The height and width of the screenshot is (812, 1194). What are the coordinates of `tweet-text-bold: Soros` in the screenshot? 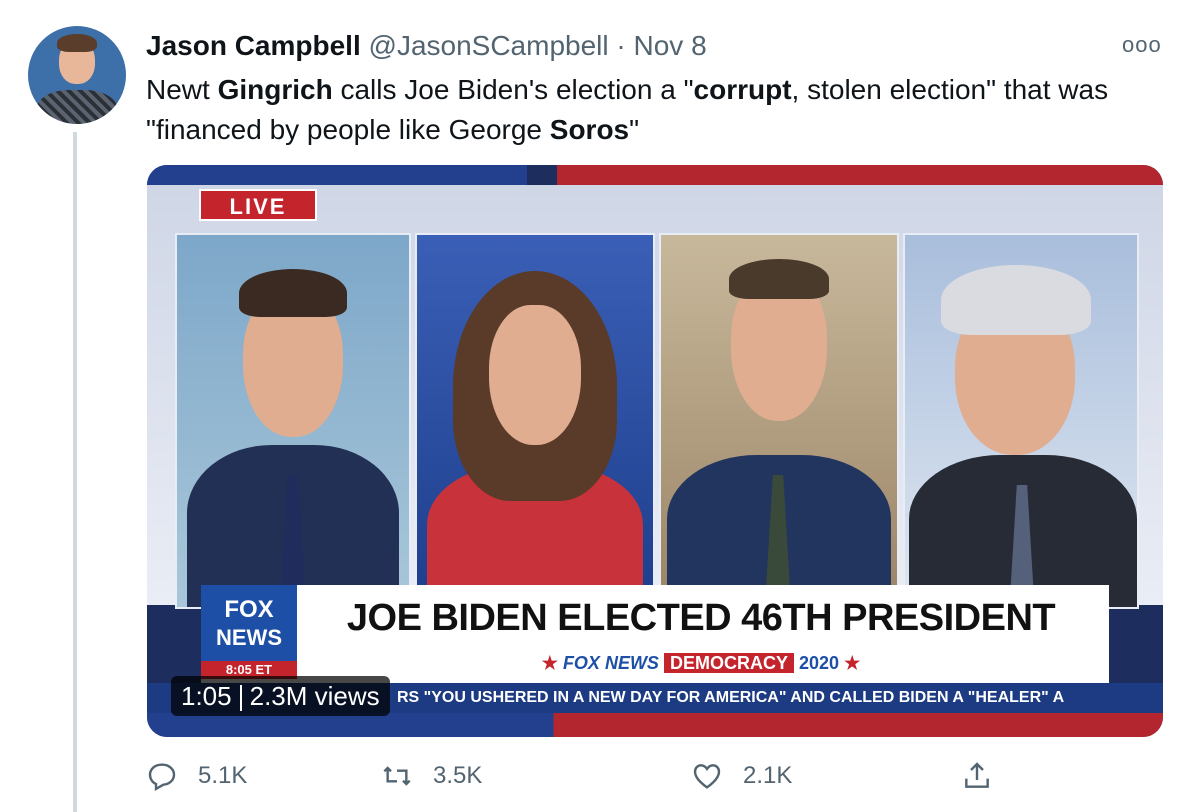 It's located at (589, 129).